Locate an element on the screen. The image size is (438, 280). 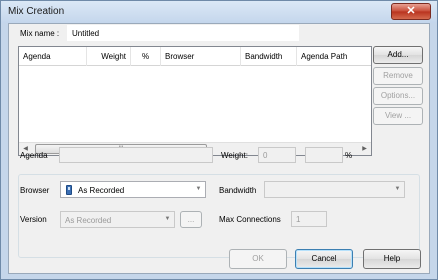
bandwidth-combo: ▼ is located at coordinates (334, 189).